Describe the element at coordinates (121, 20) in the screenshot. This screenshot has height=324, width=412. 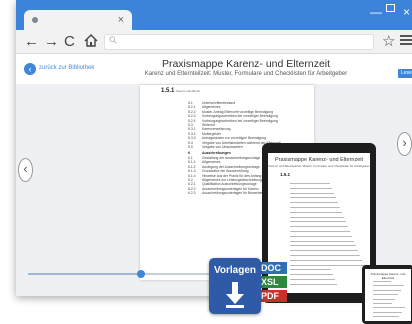
I see `tab-close-button: ×` at that location.